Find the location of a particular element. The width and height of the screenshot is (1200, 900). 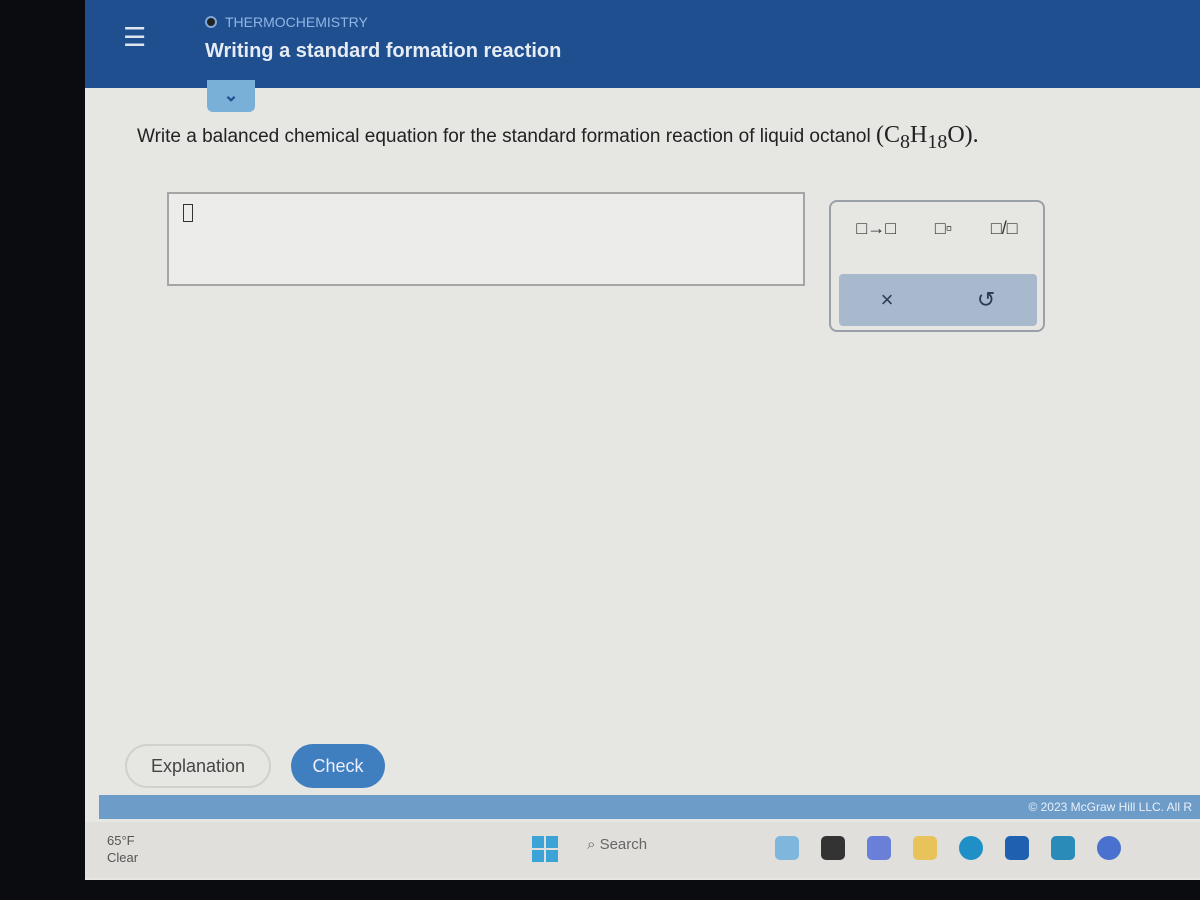

copyright-footer: © 2023 McGraw Hill LLC. All R is located at coordinates (649, 807).